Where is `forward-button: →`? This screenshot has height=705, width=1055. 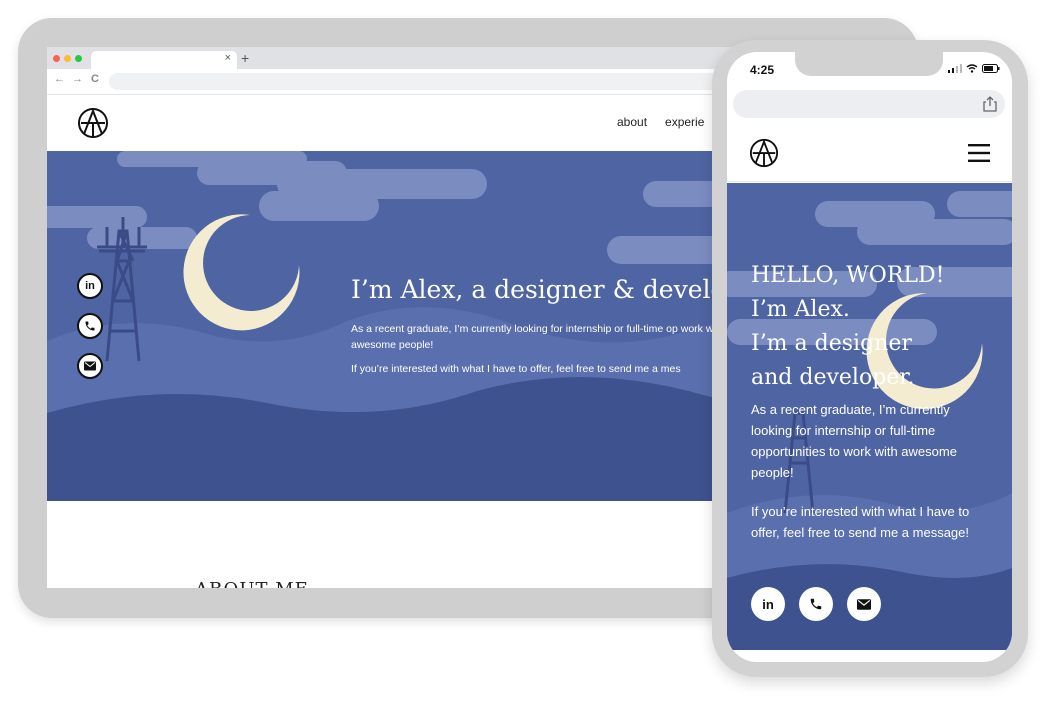
forward-button: → is located at coordinates (77, 79).